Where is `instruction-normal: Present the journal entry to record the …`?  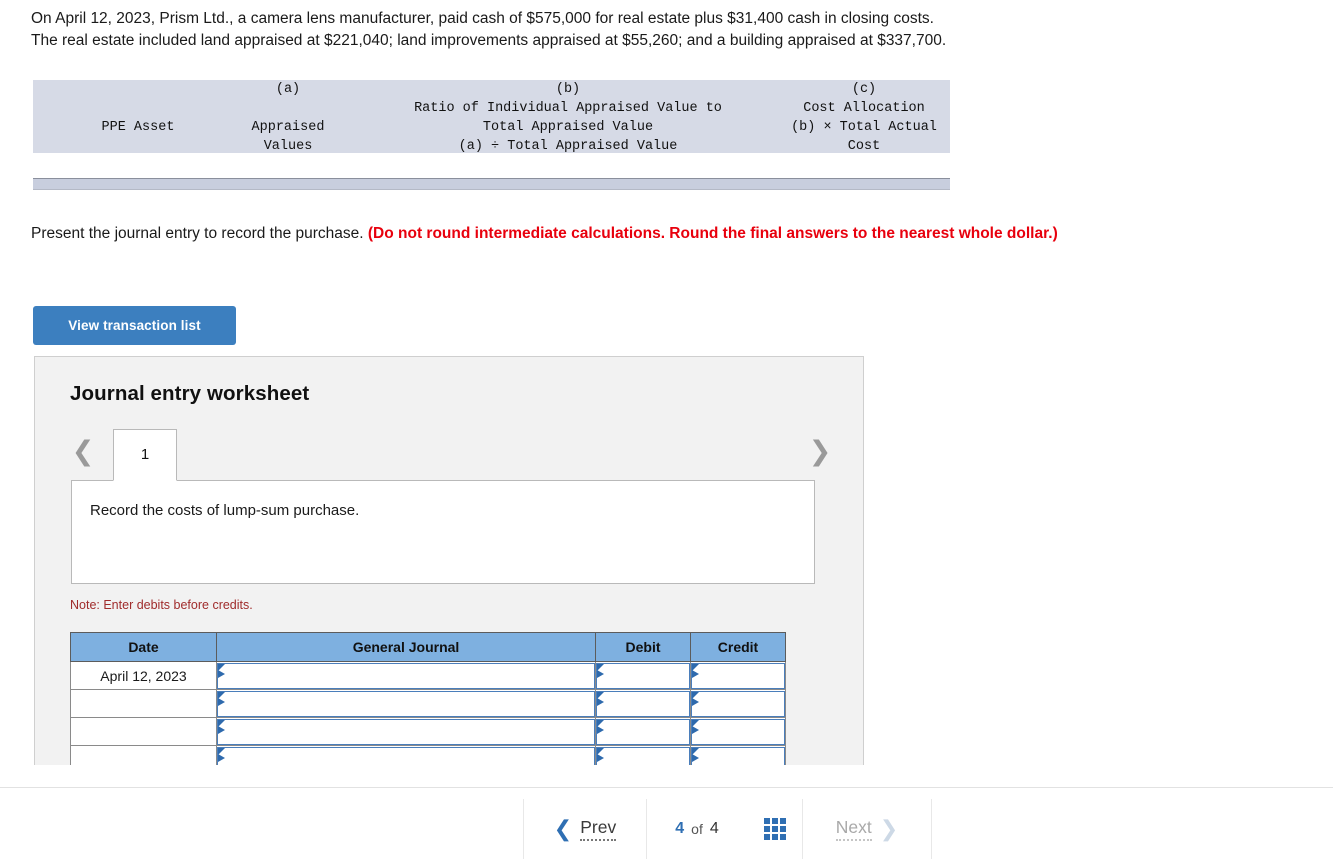 instruction-normal: Present the journal entry to record the … is located at coordinates (199, 233).